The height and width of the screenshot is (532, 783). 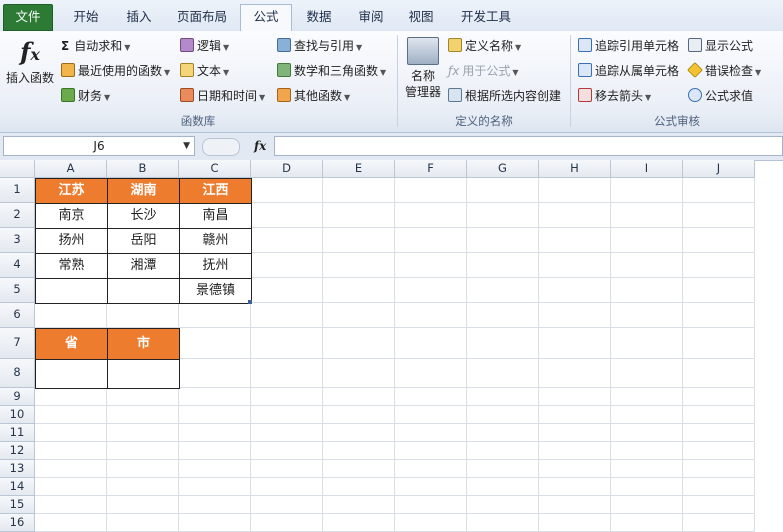 What do you see at coordinates (575, 415) in the screenshot?
I see `cell-h10` at bounding box center [575, 415].